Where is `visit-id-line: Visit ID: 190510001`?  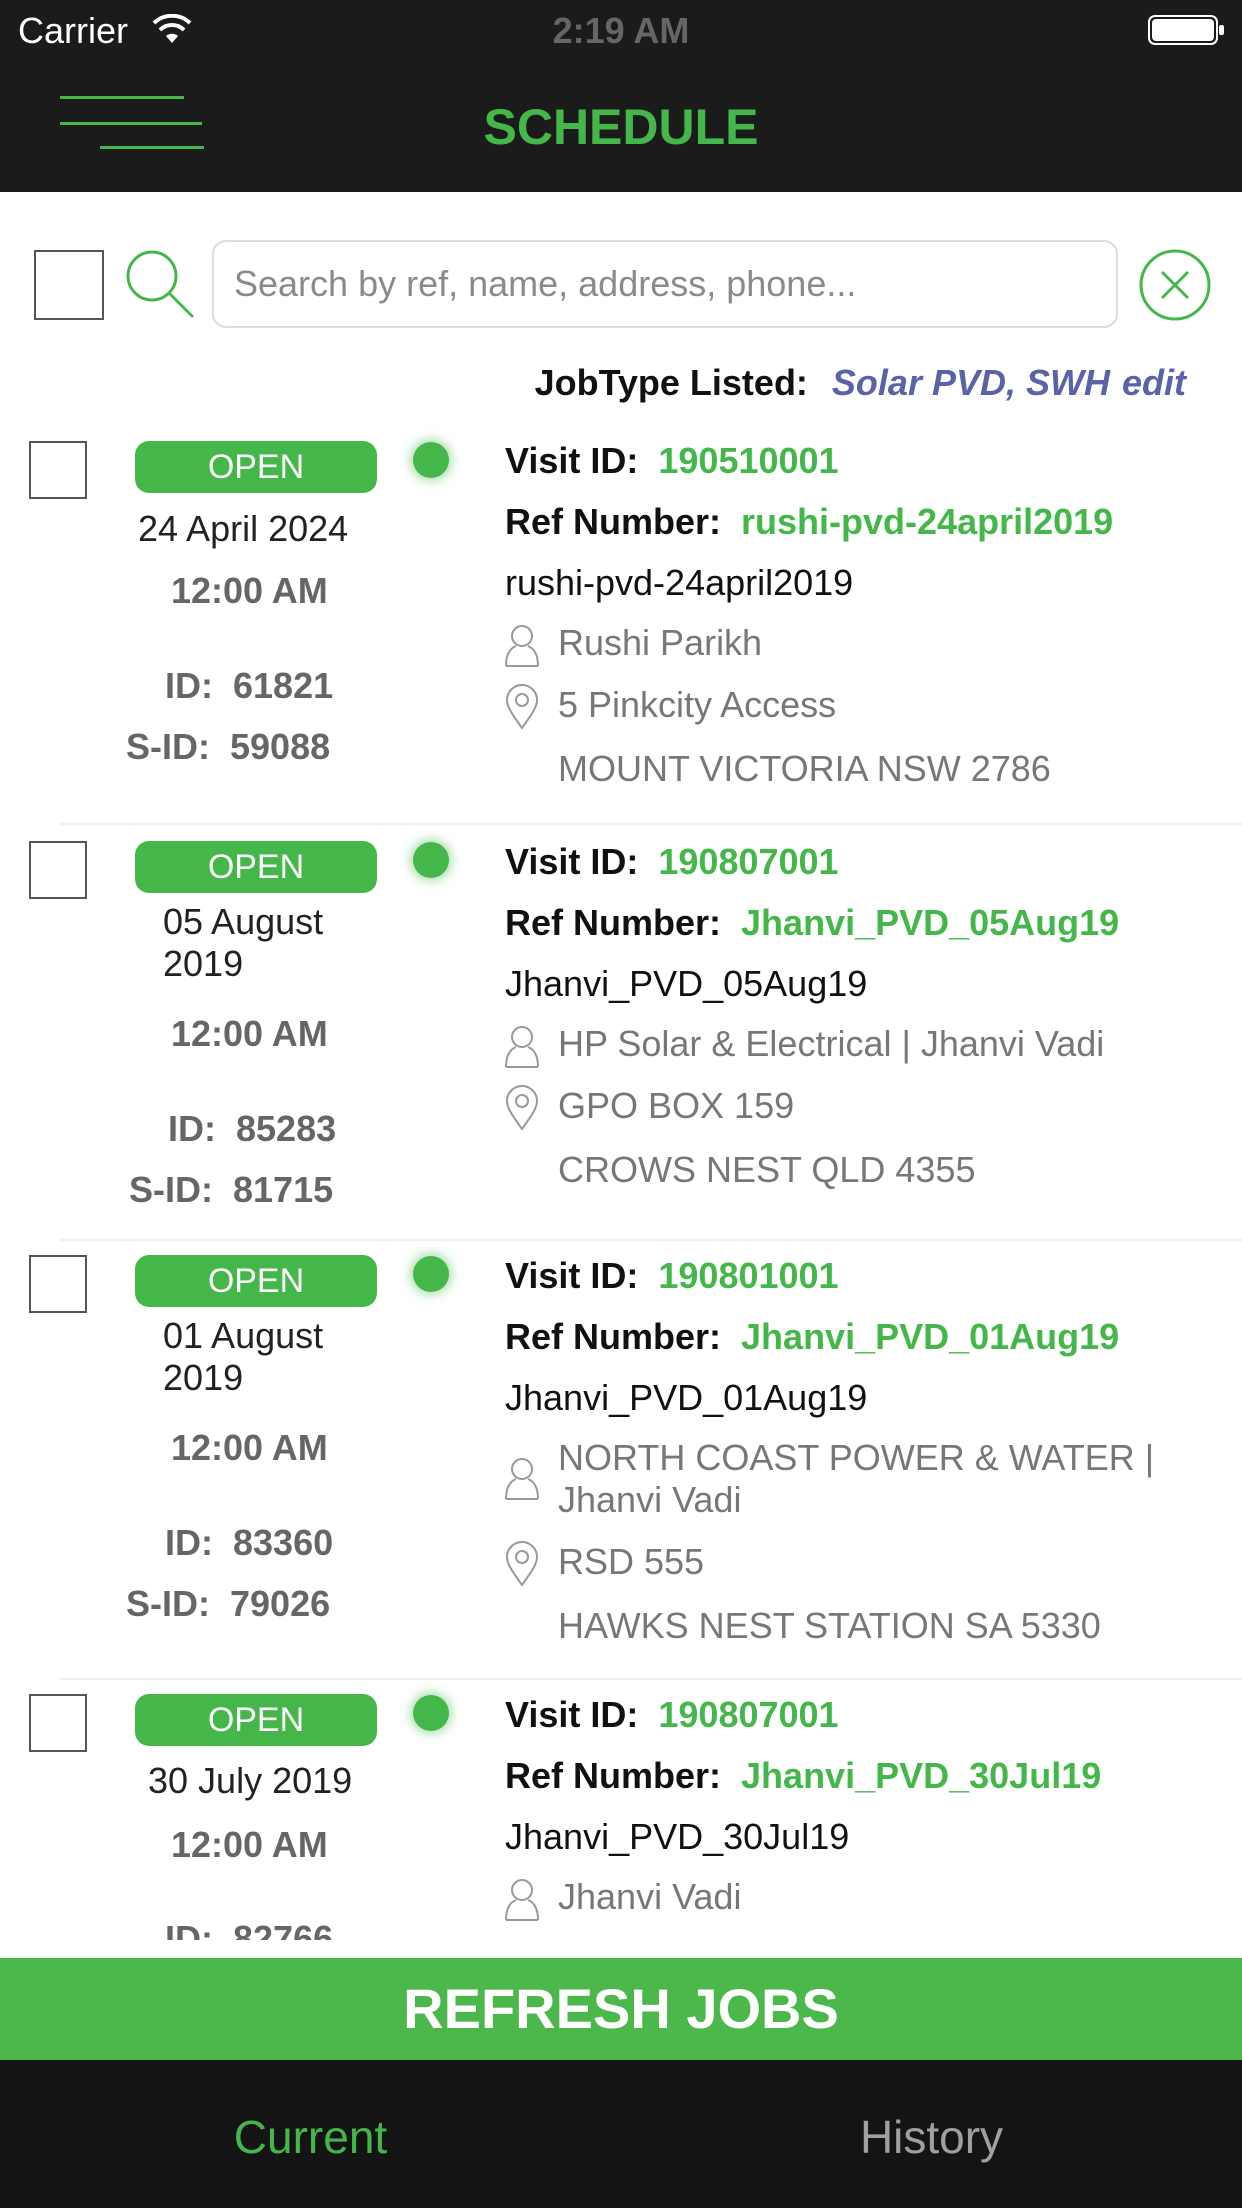
visit-id-line: Visit ID: 190510001 is located at coordinates (672, 461).